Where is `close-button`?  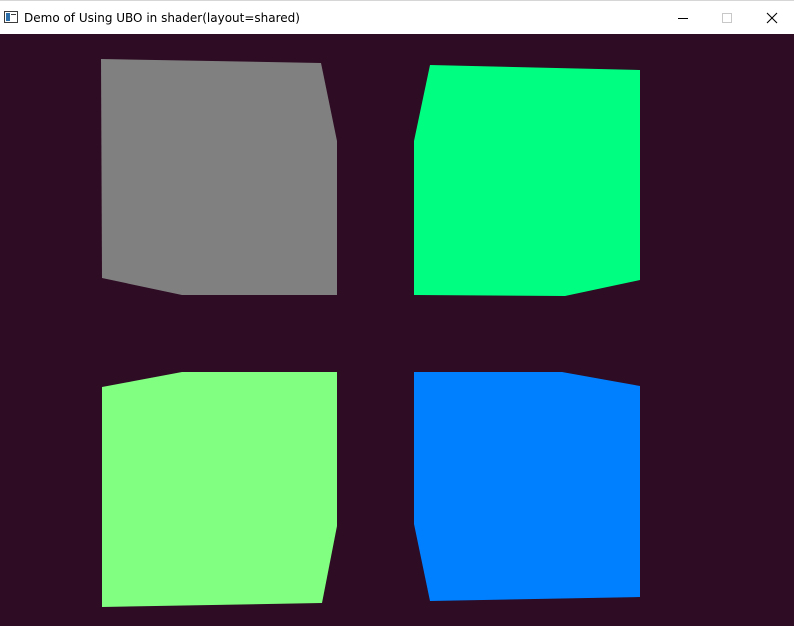 close-button is located at coordinates (771, 18).